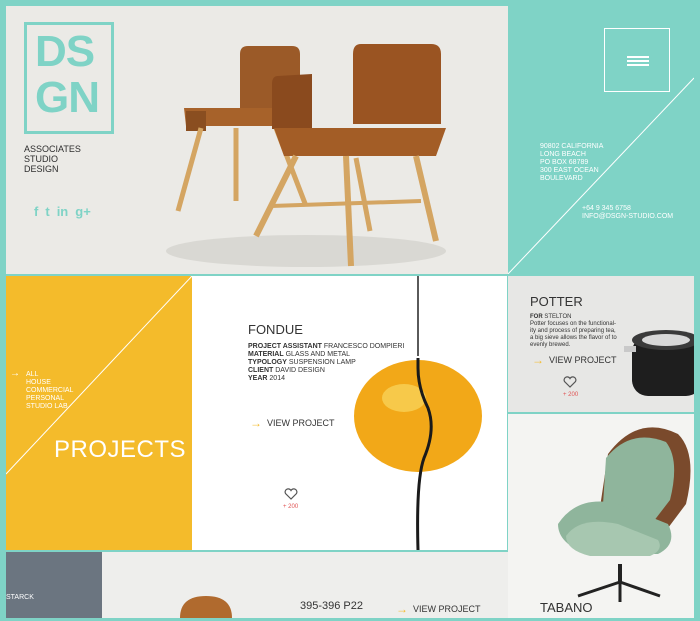 This screenshot has width=700, height=621. I want to click on projects-diagonal, so click(99, 375).